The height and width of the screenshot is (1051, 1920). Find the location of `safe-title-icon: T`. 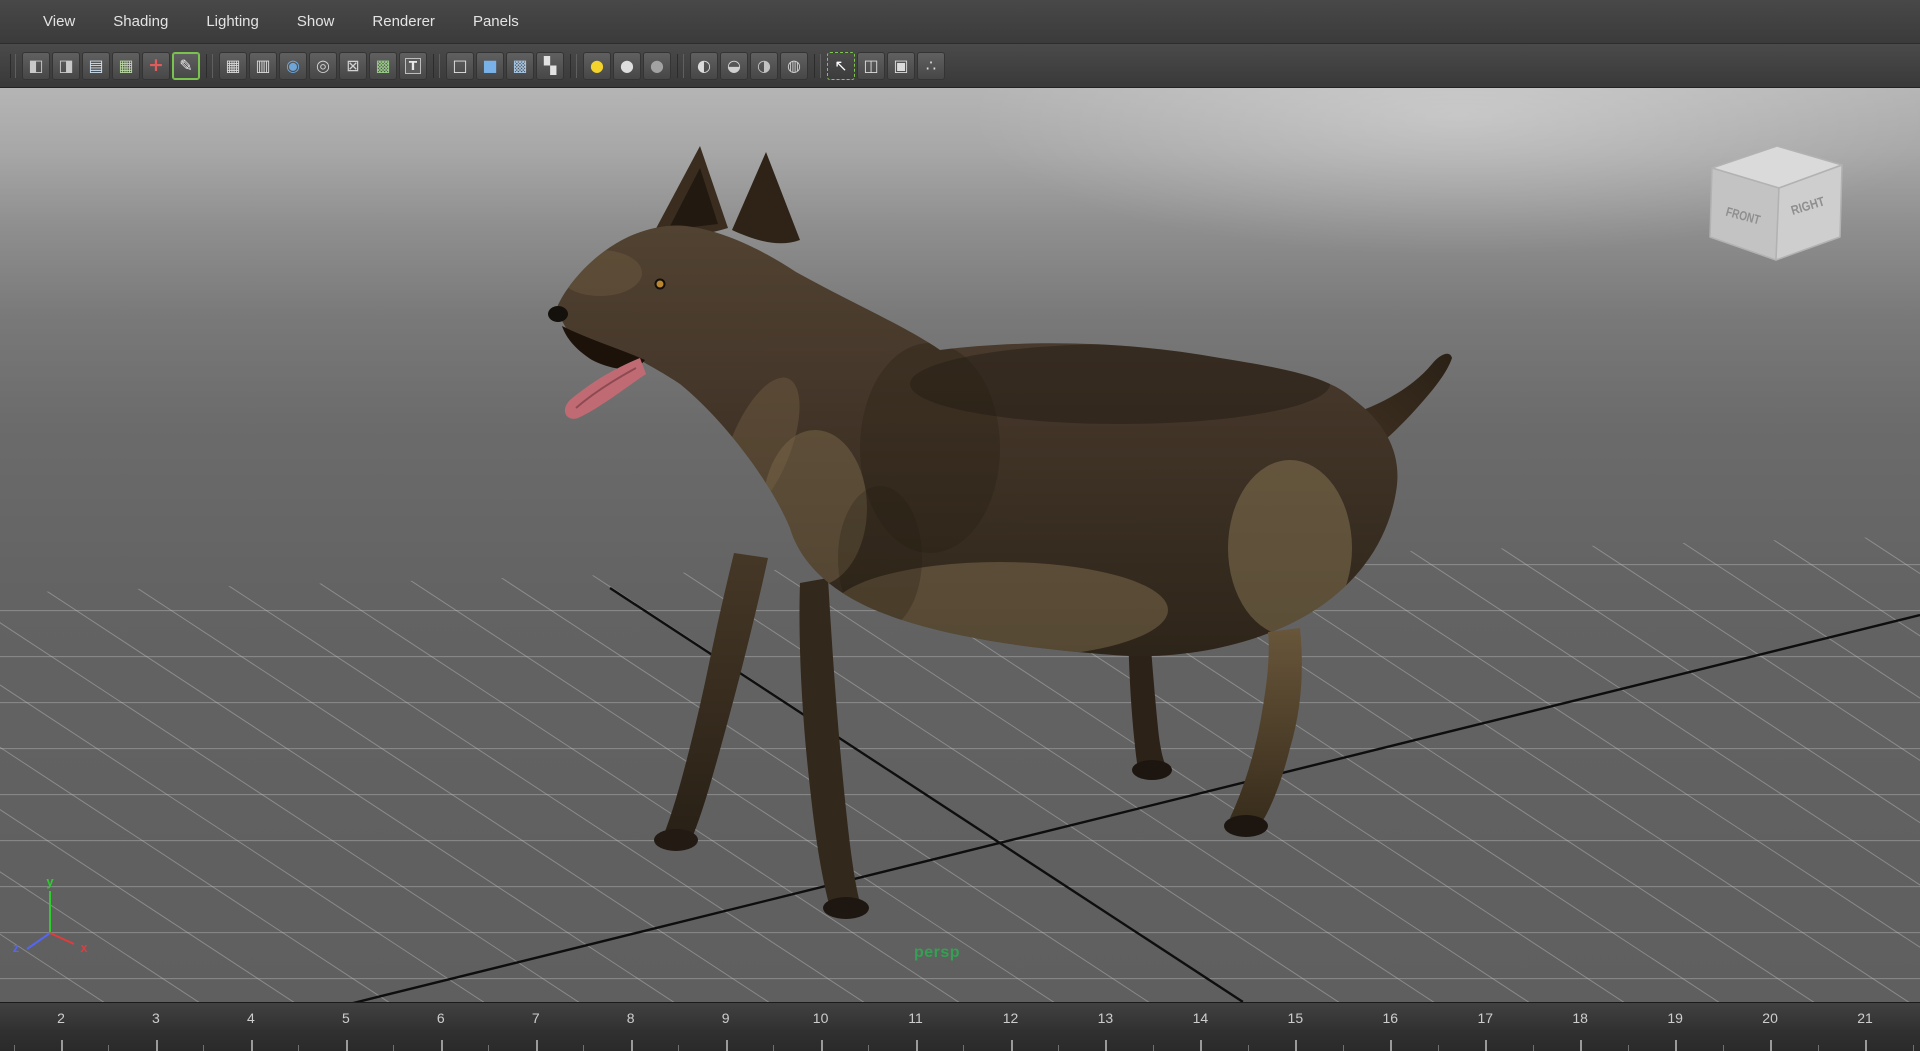

safe-title-icon: T is located at coordinates (413, 65).